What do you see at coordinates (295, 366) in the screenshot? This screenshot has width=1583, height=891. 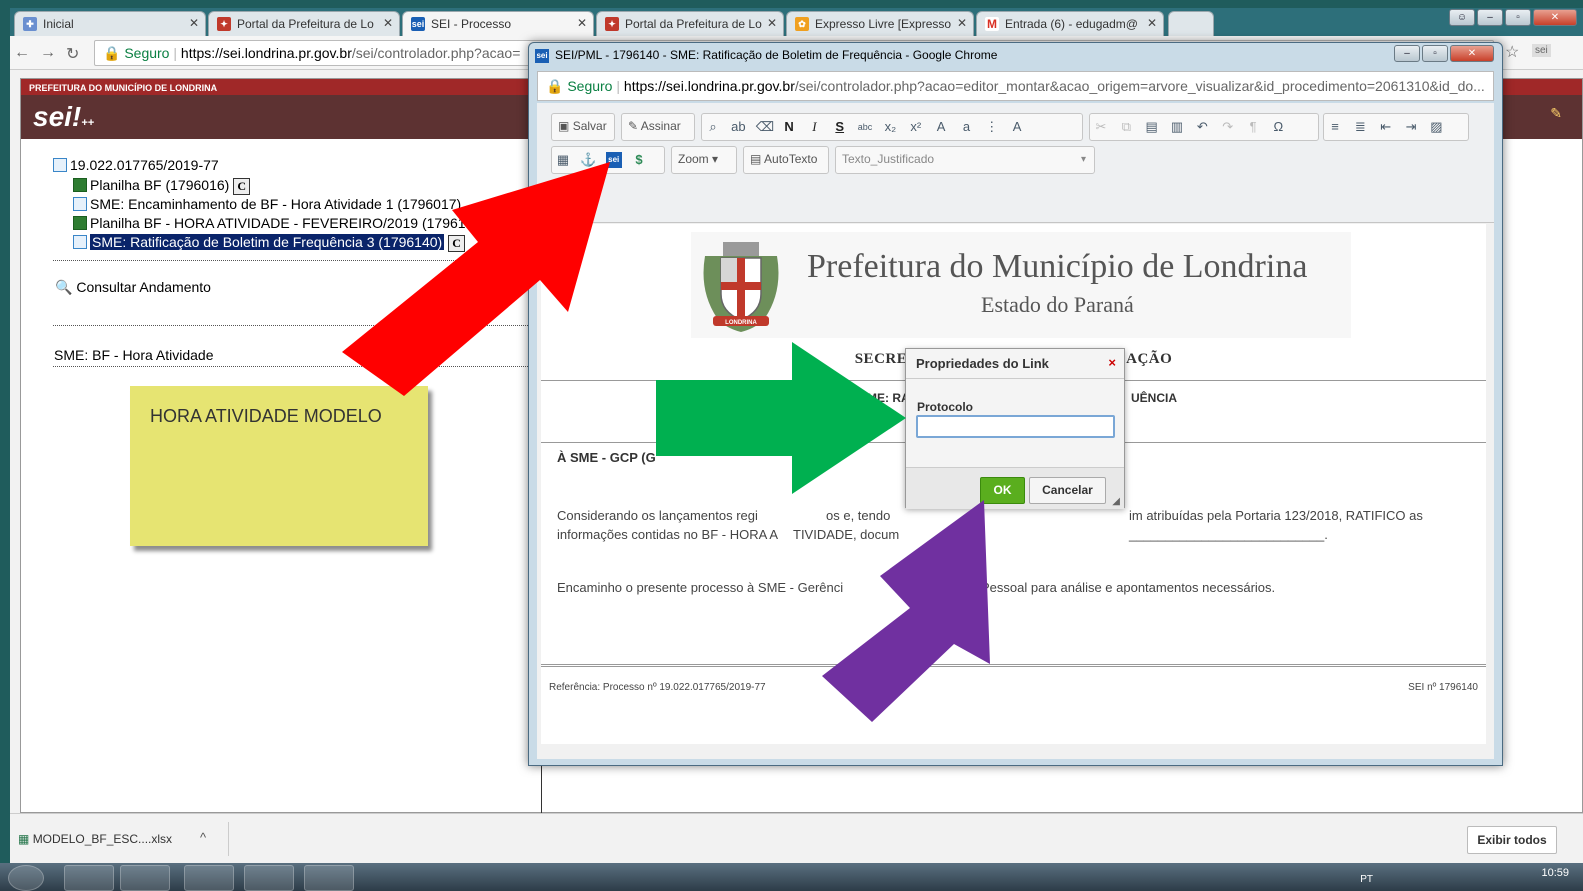 I see `divider` at bounding box center [295, 366].